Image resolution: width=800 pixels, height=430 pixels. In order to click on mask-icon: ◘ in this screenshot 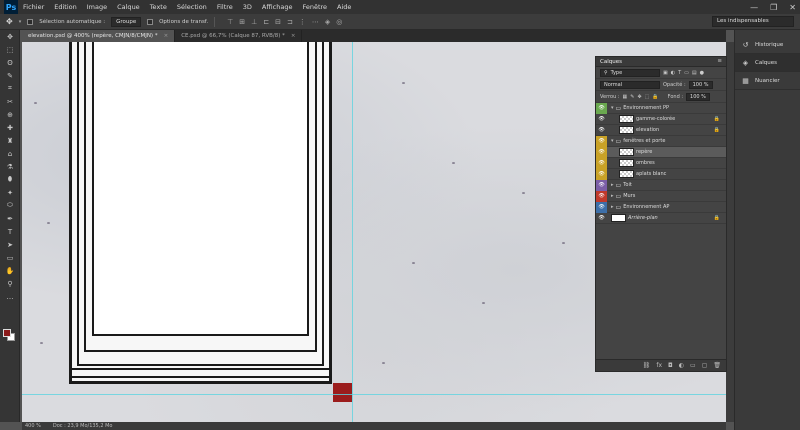, I will do `click(670, 365)`.